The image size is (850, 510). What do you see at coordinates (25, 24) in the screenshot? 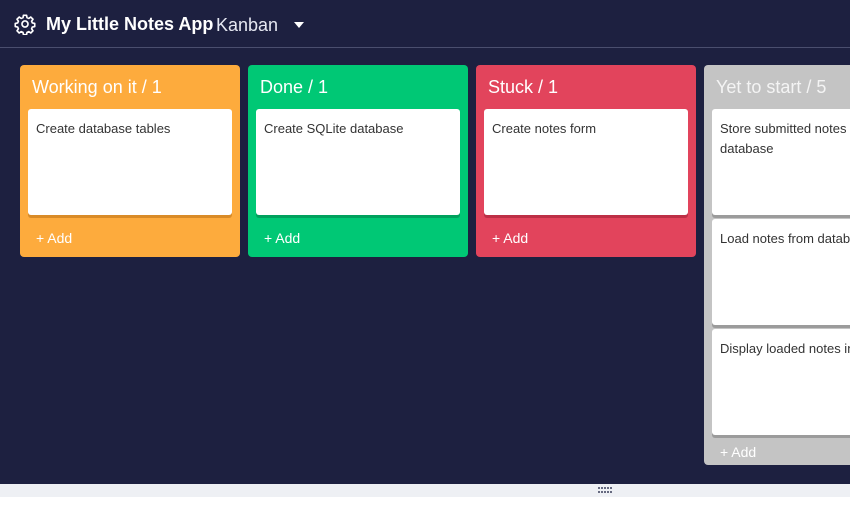
I see `gear-icon` at bounding box center [25, 24].